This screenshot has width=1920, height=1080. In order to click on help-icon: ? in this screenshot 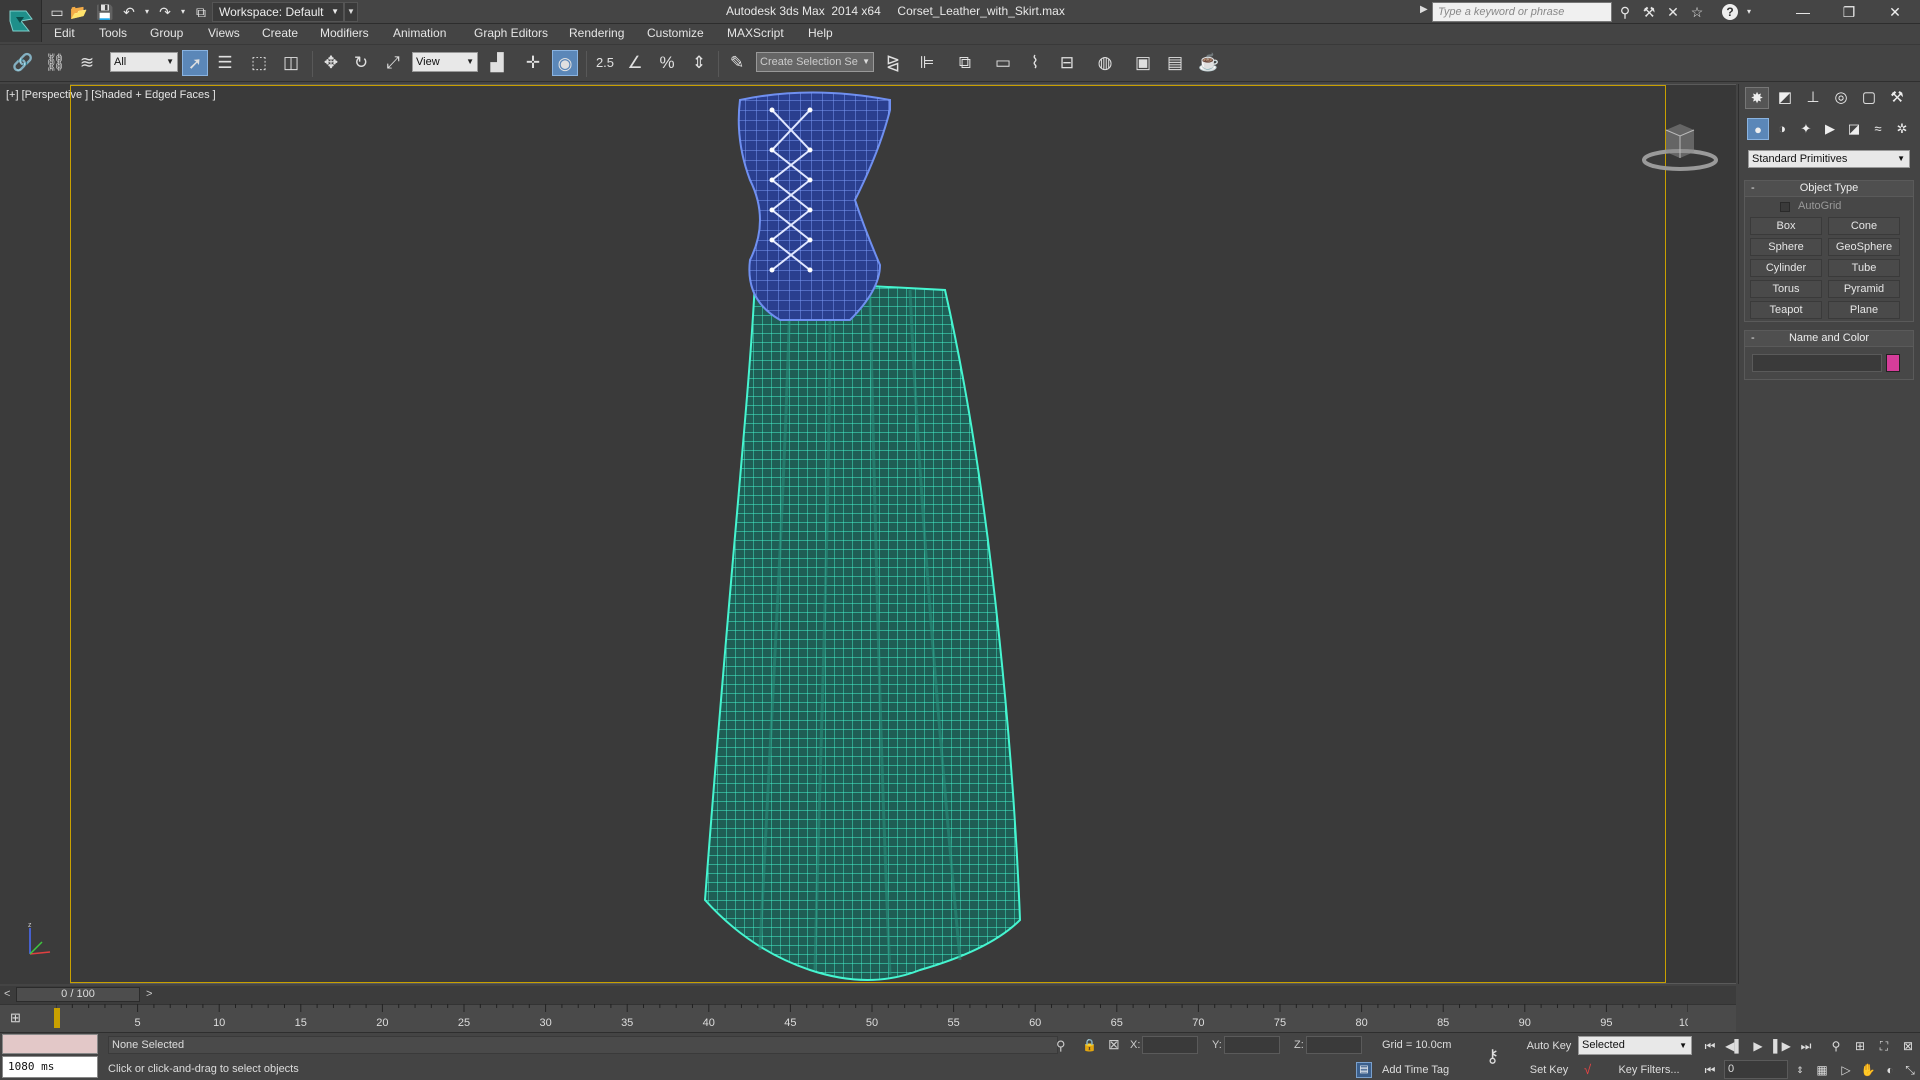, I will do `click(1730, 12)`.